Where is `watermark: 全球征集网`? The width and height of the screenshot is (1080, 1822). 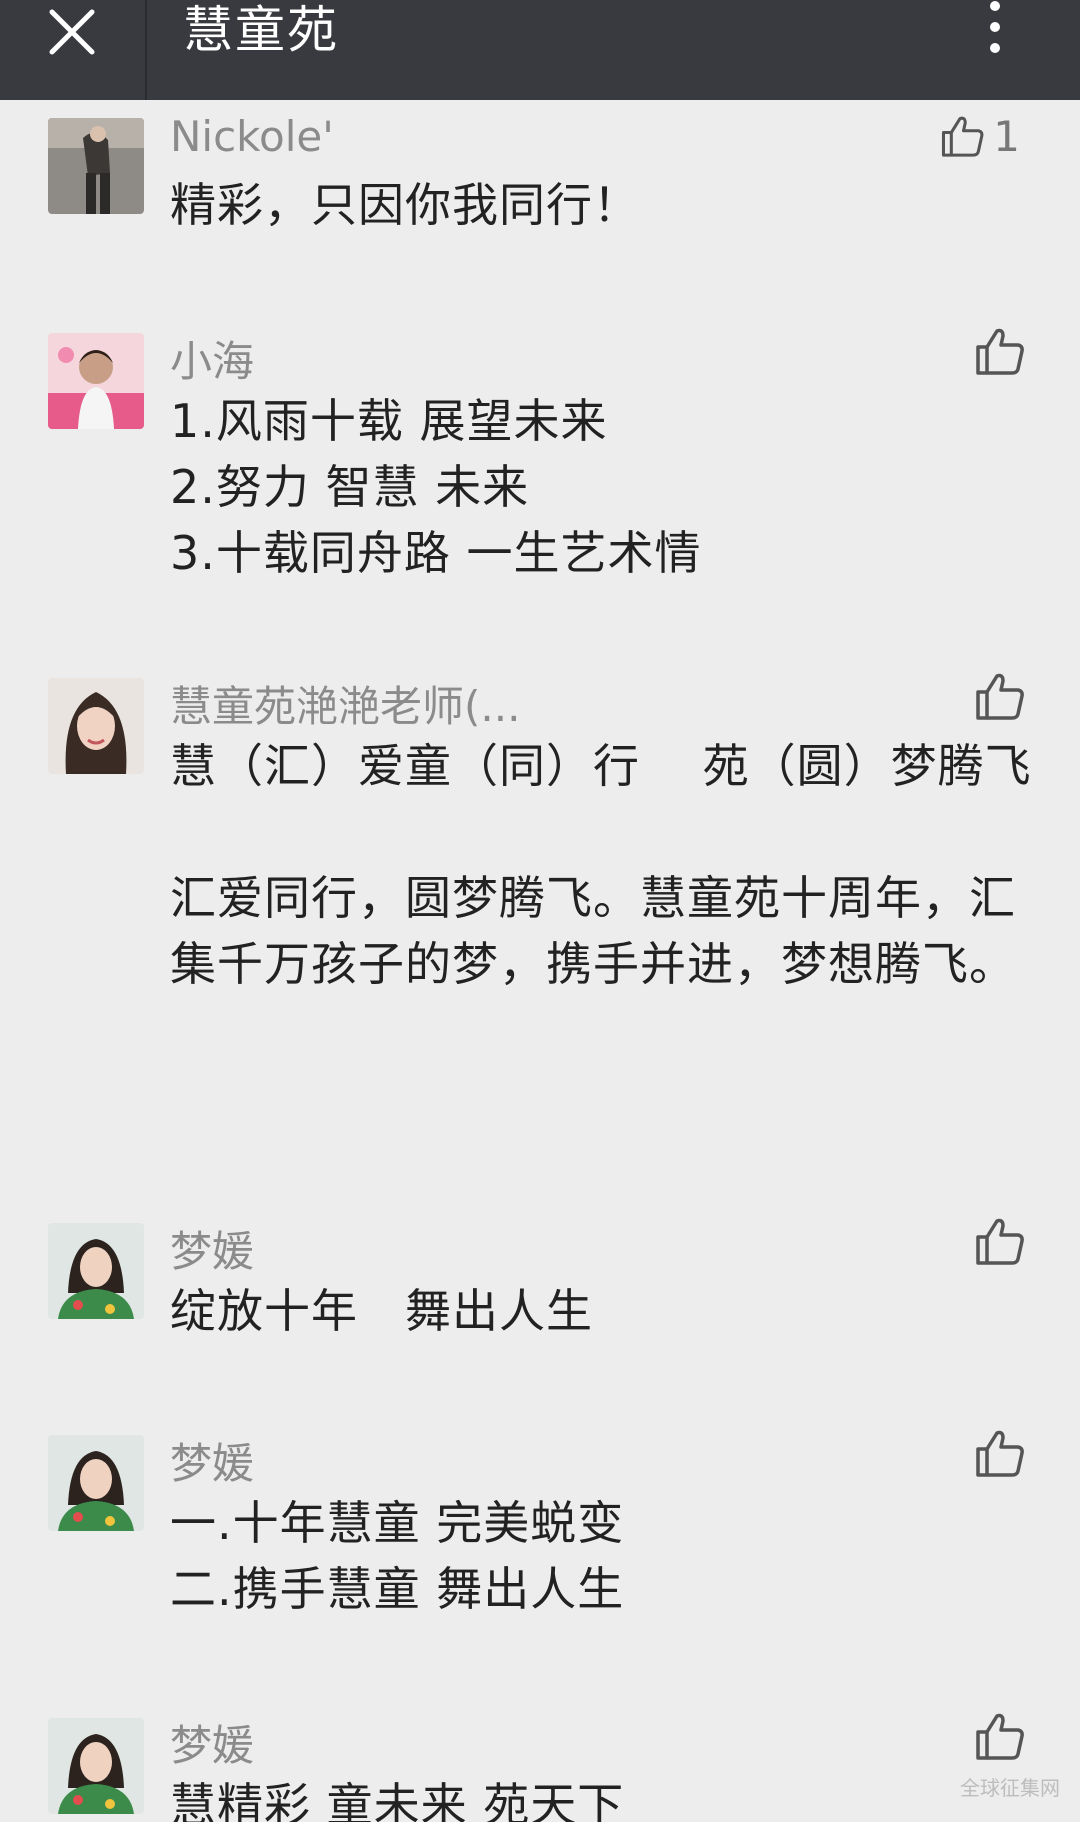
watermark: 全球征集网 is located at coordinates (1010, 1788).